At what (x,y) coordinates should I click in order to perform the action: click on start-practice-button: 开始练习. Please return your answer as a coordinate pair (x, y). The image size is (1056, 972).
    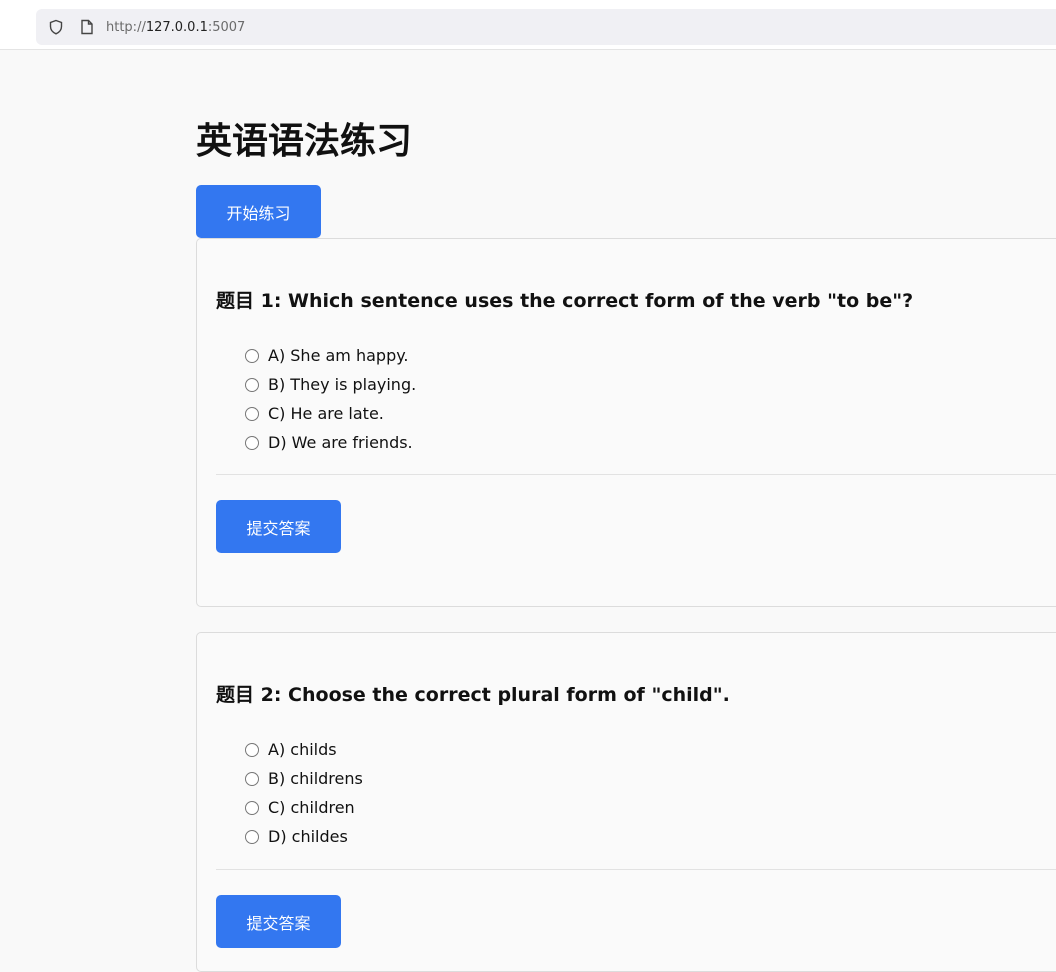
    Looking at the image, I should click on (258, 211).